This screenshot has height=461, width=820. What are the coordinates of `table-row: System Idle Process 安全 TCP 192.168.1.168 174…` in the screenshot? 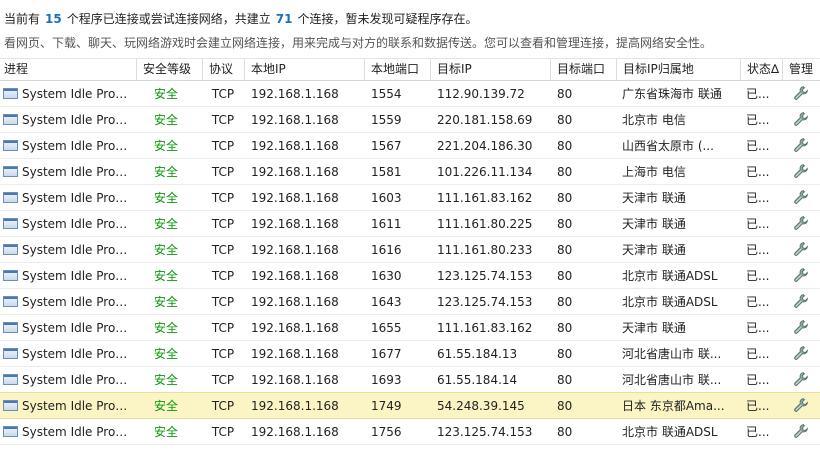 It's located at (410, 405).